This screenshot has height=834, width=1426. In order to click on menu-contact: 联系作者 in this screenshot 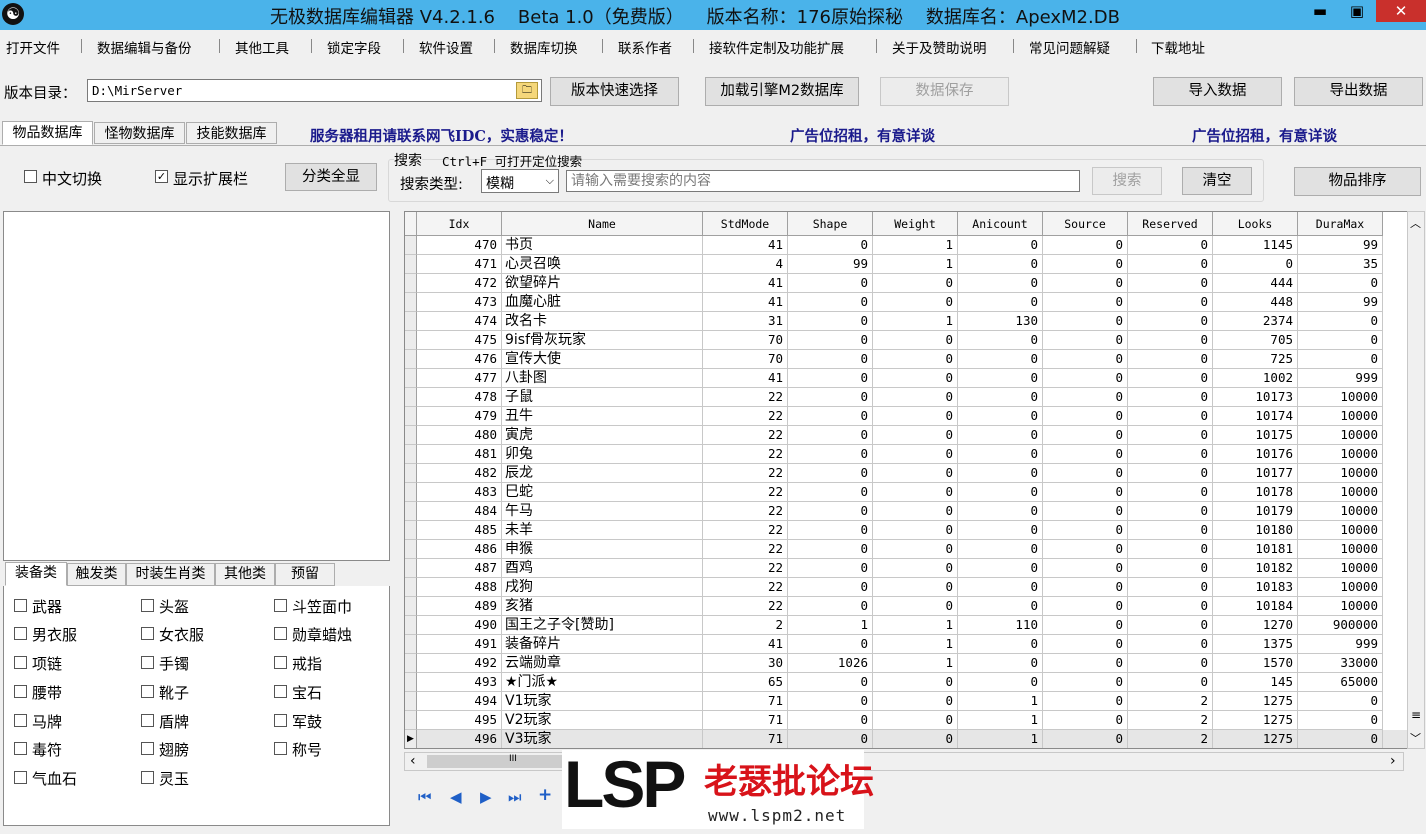, I will do `click(645, 47)`.